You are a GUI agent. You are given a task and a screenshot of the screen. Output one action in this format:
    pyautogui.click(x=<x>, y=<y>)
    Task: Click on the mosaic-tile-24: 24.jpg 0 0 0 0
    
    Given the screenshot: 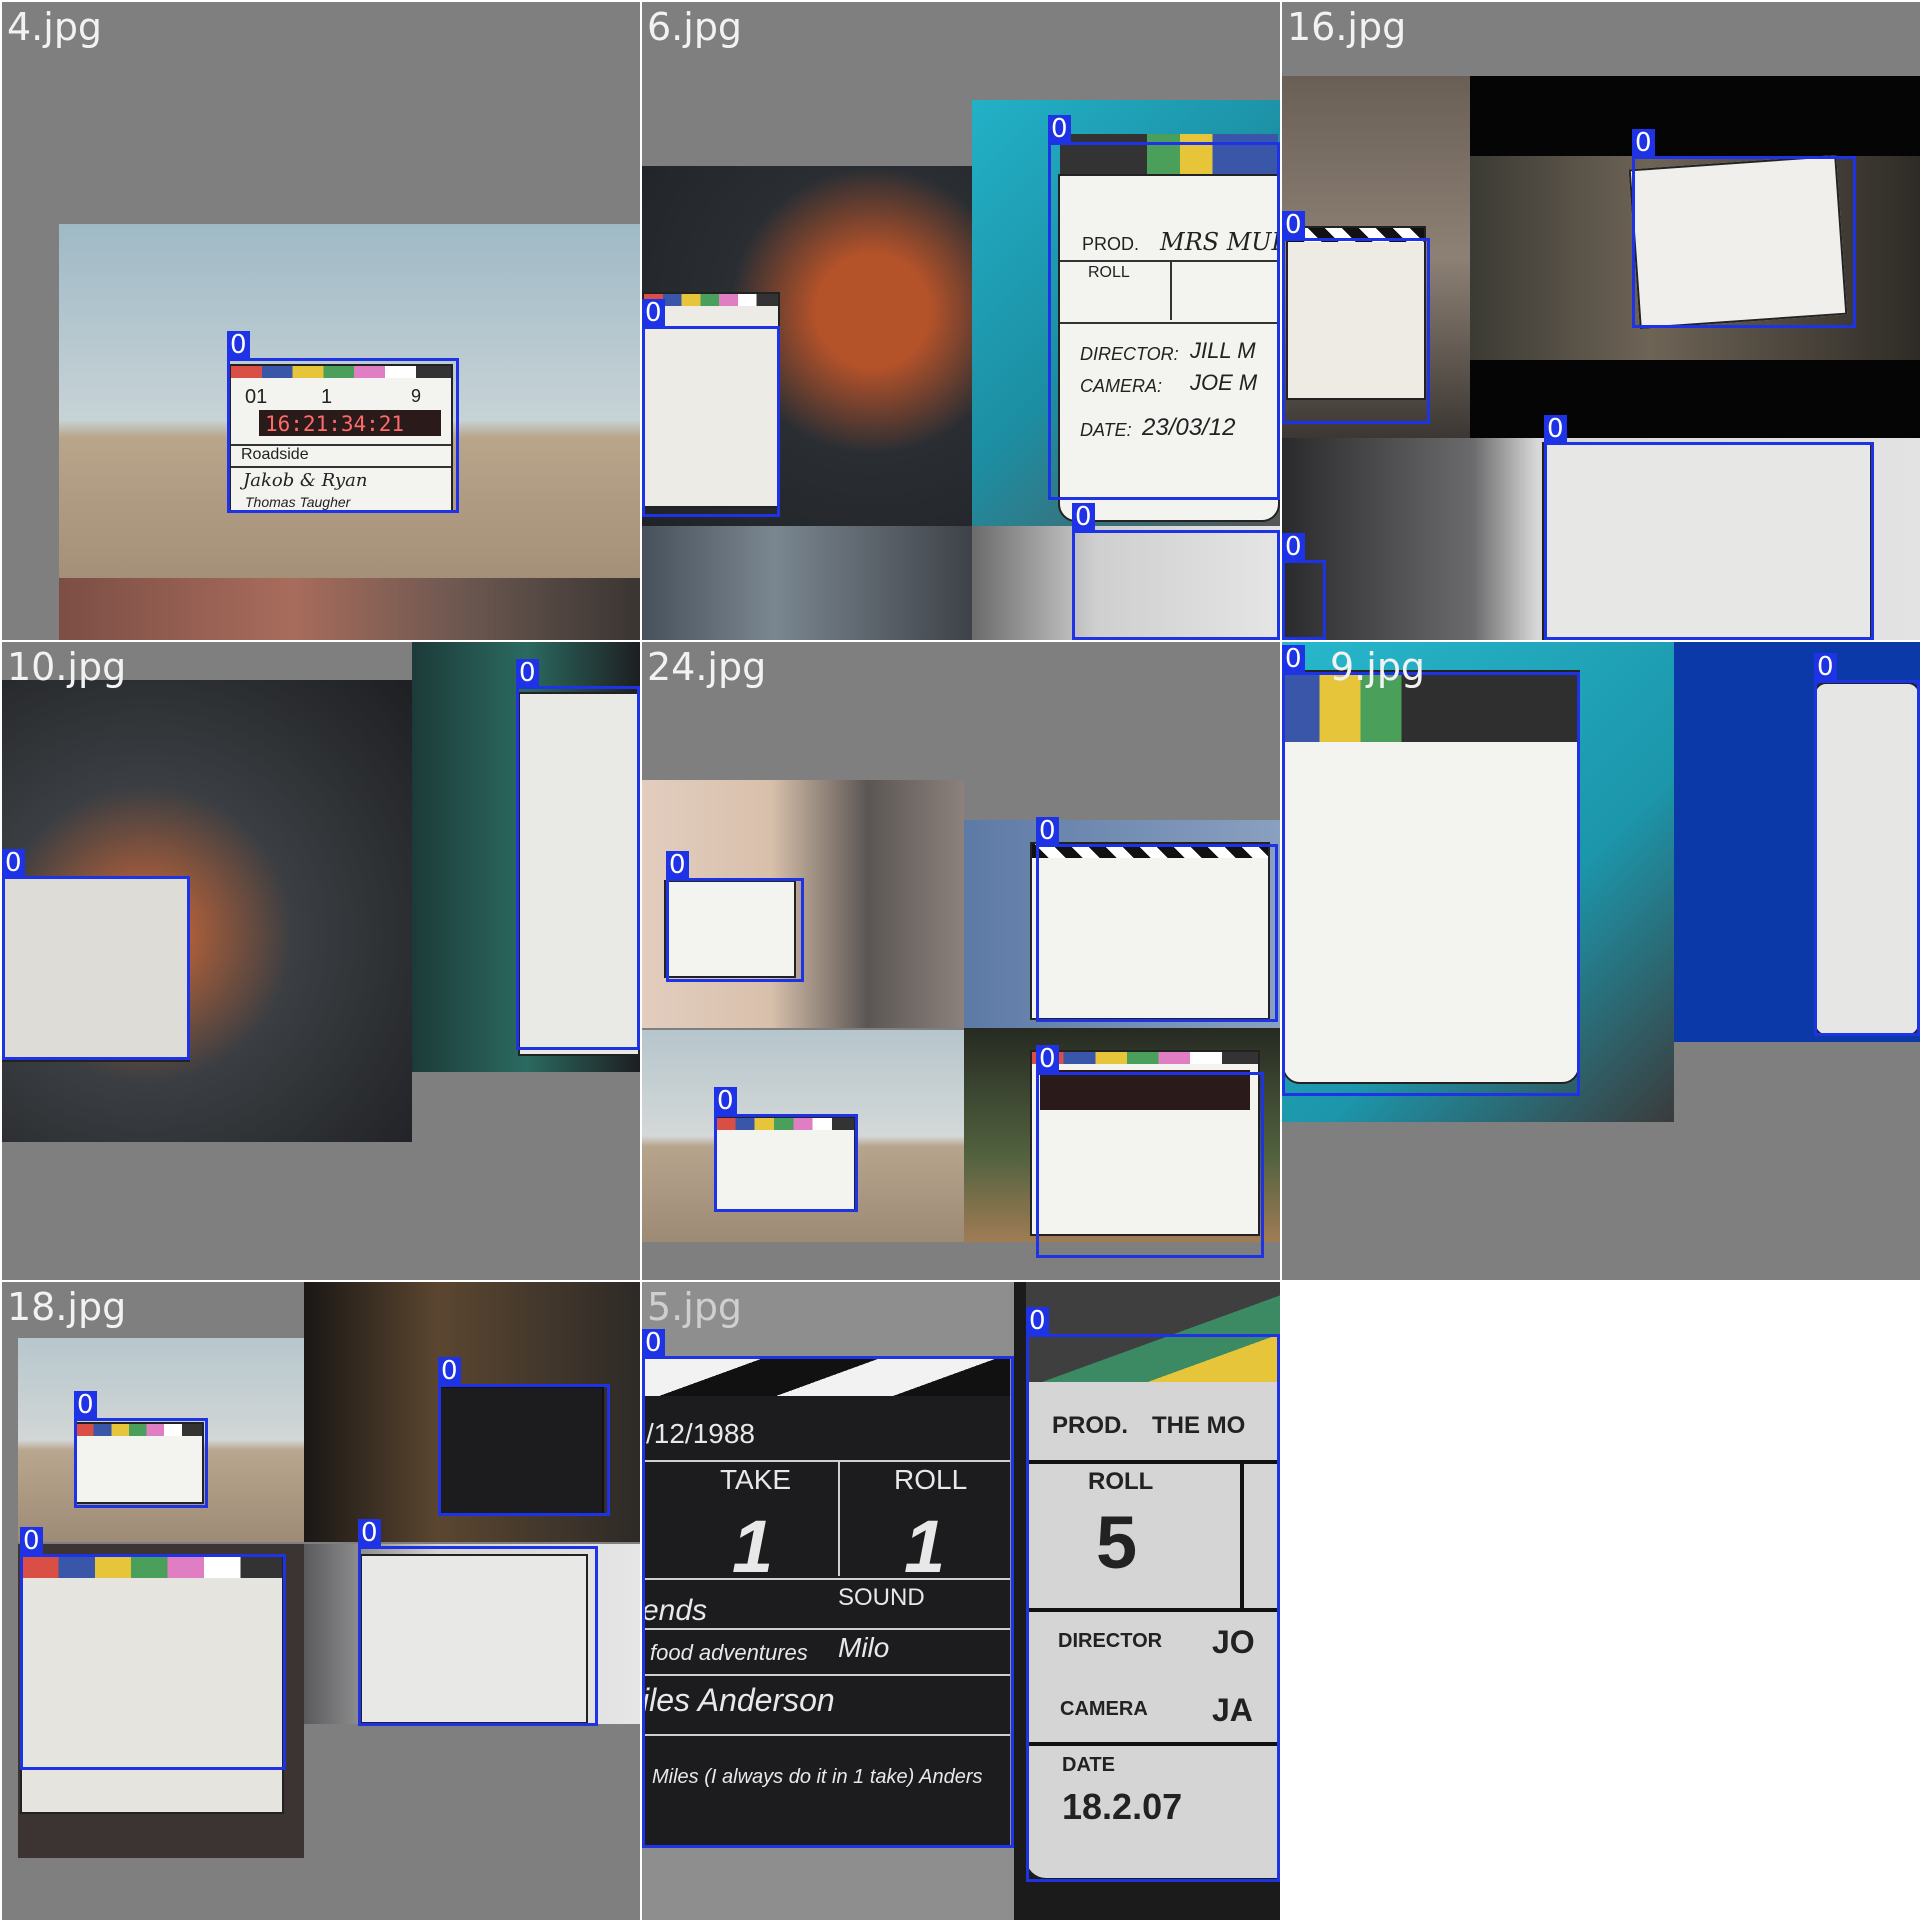 What is the action you would take?
    pyautogui.click(x=961, y=961)
    